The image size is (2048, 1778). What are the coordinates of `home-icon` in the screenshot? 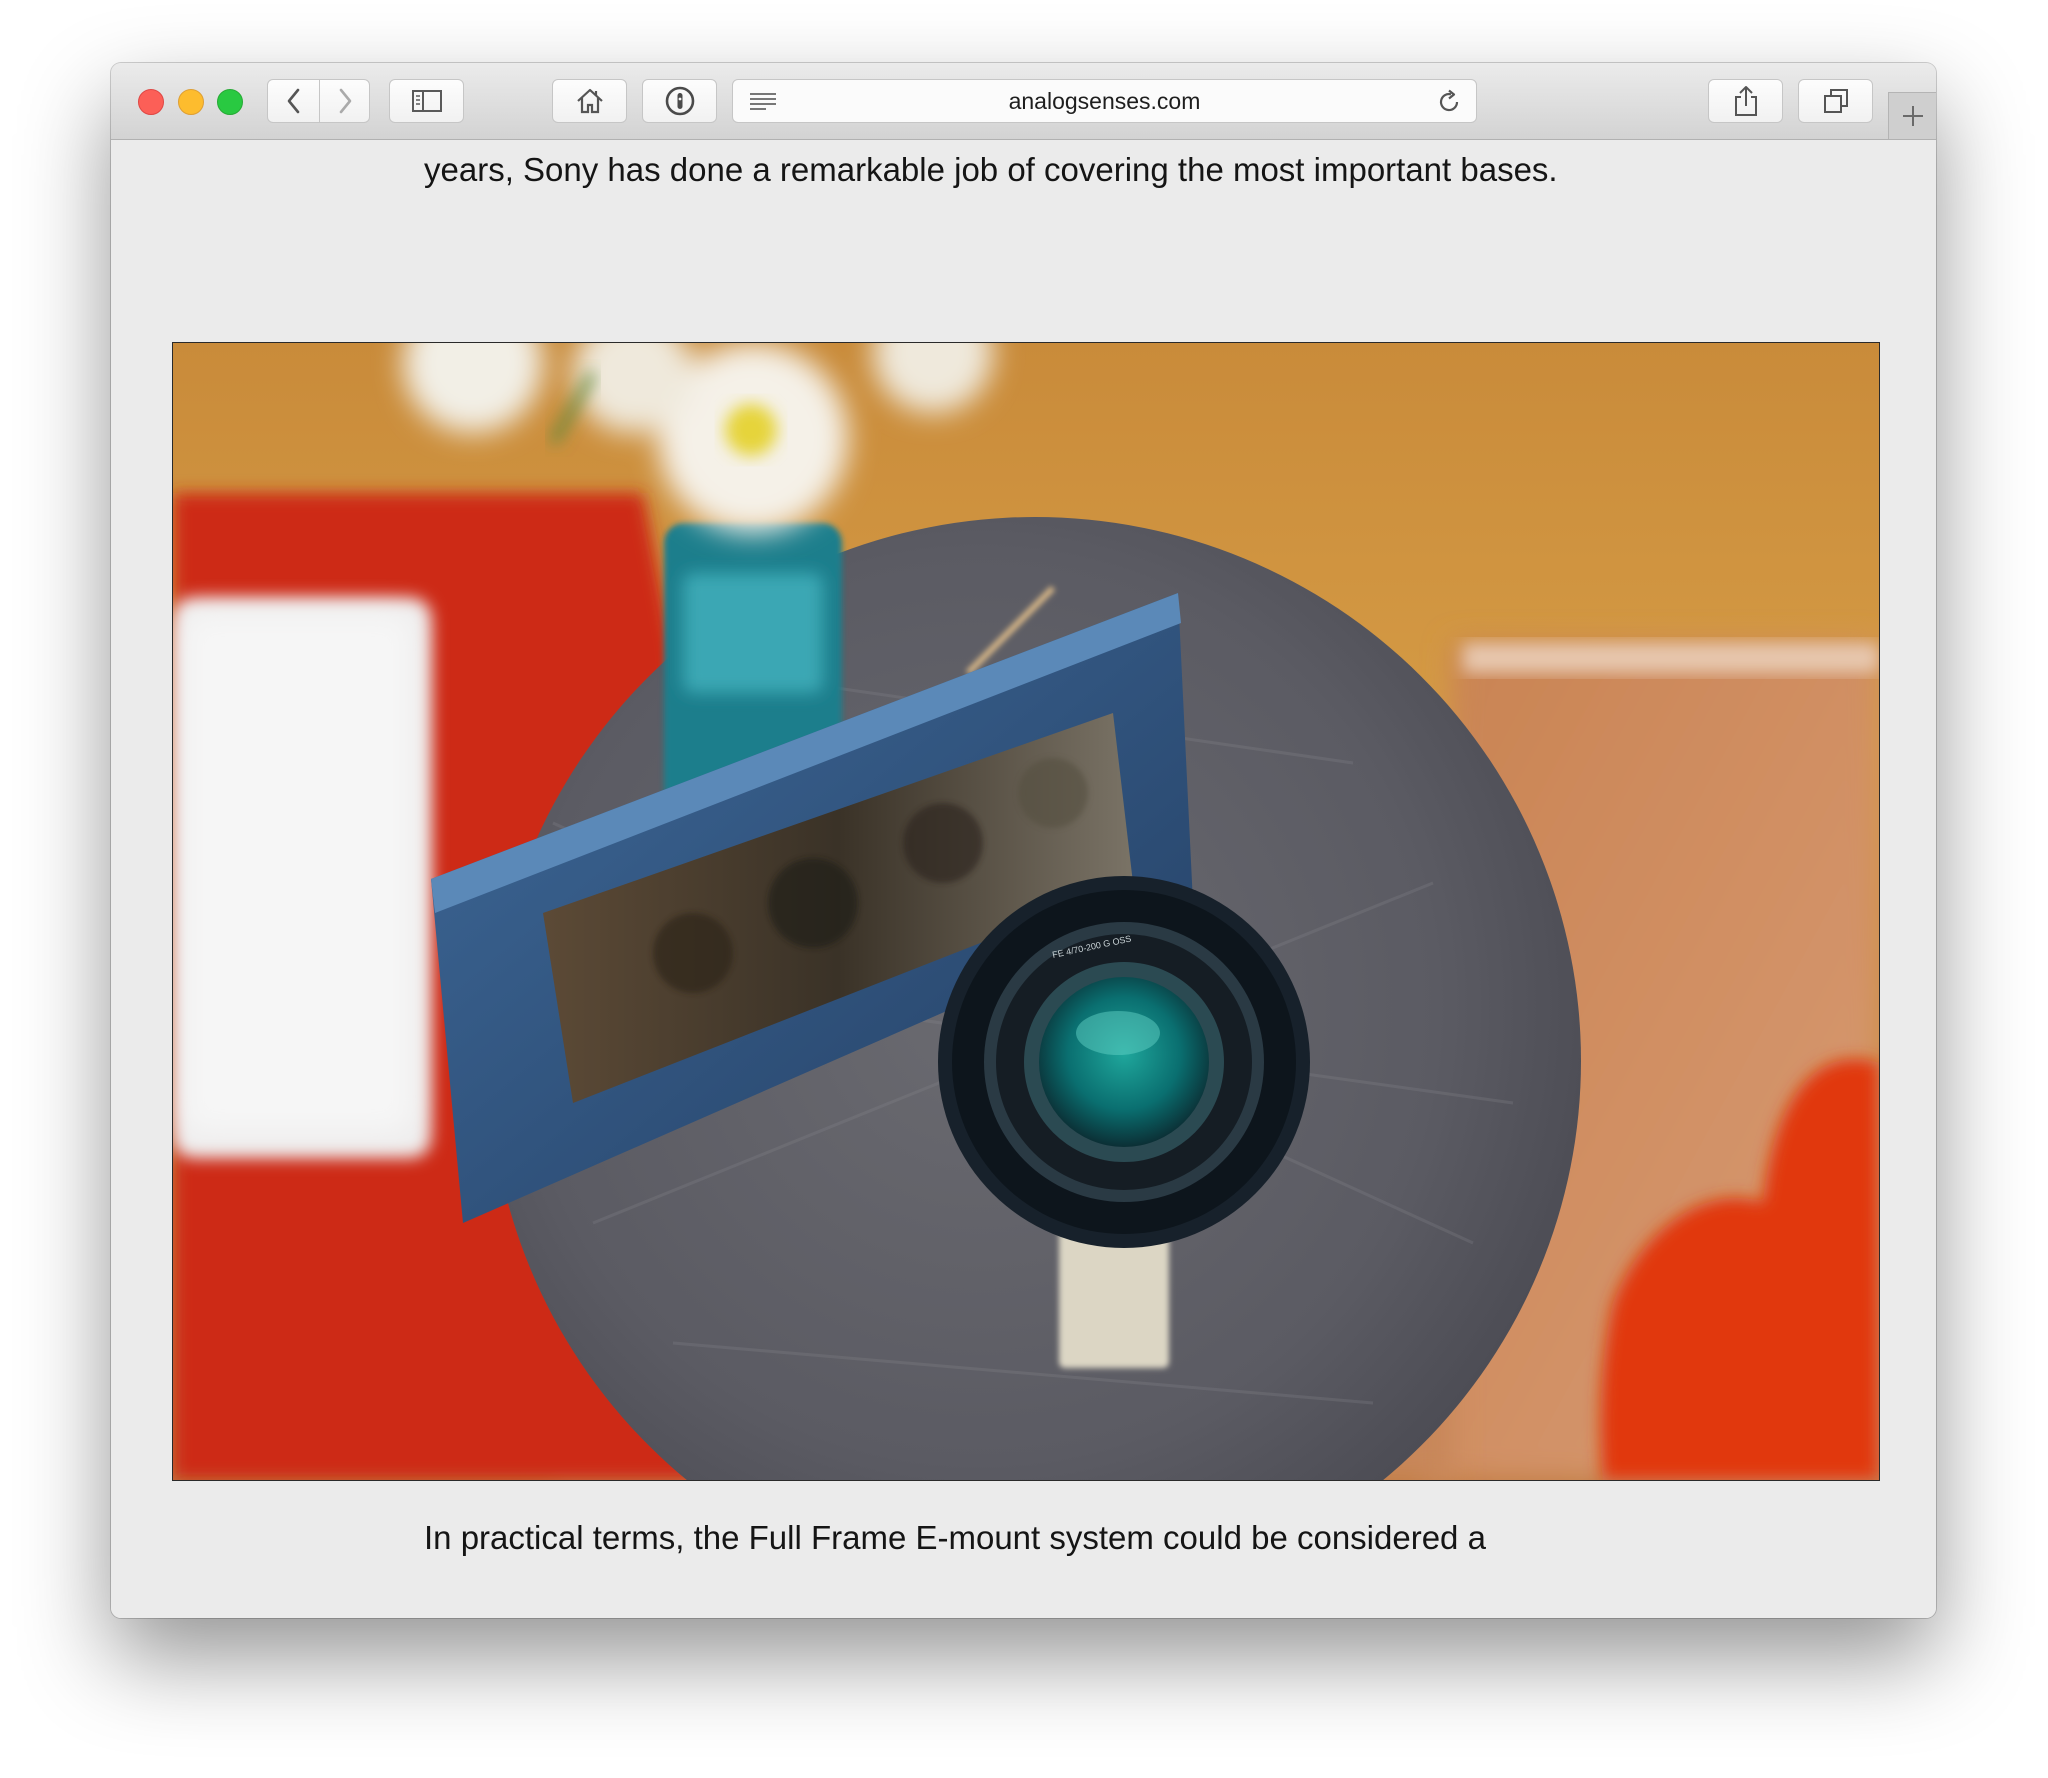 It's located at (589, 101).